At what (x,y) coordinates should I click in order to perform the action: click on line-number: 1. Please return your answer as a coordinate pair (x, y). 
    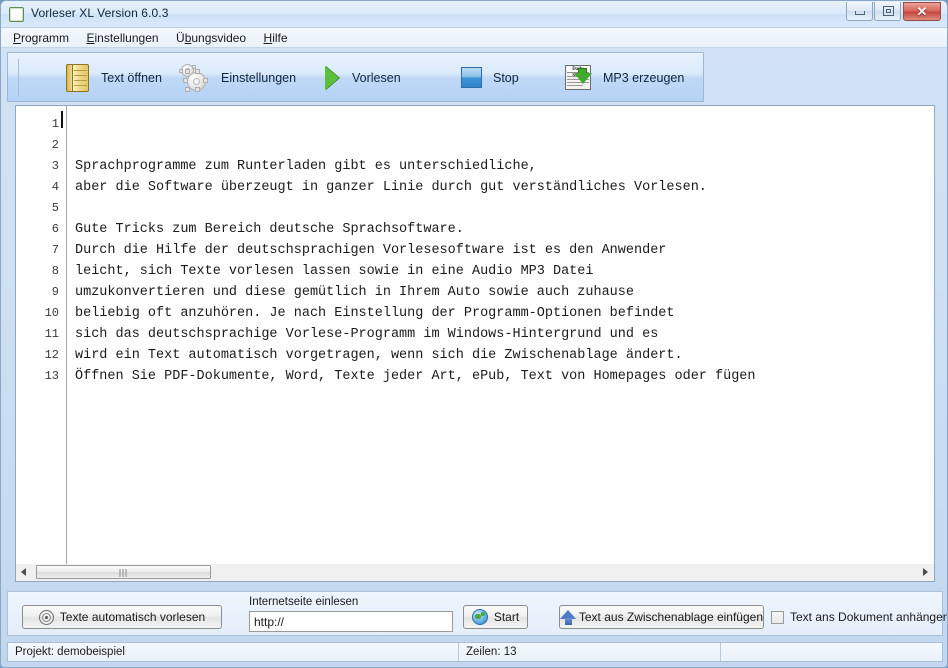
    Looking at the image, I should click on (55, 124).